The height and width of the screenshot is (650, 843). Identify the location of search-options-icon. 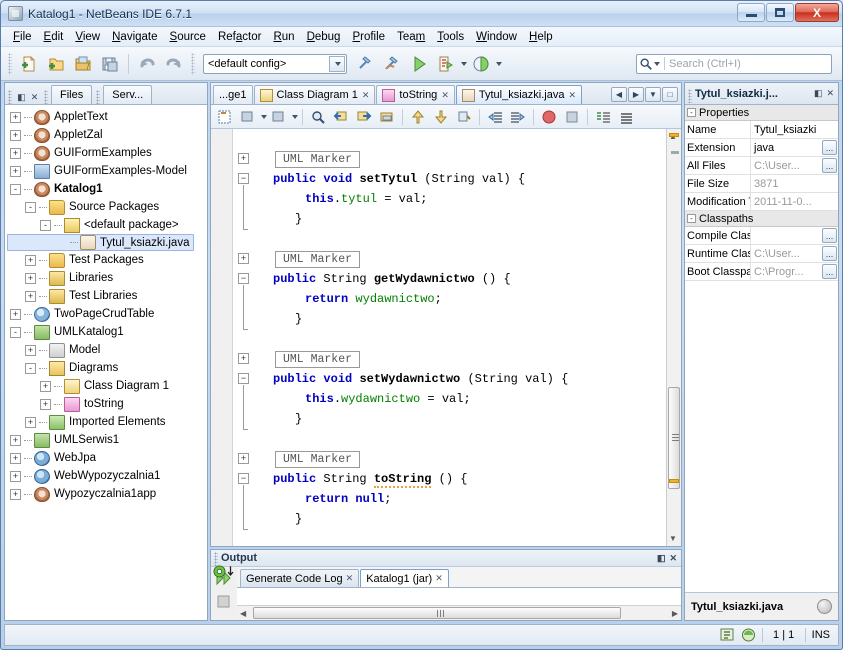
(657, 63).